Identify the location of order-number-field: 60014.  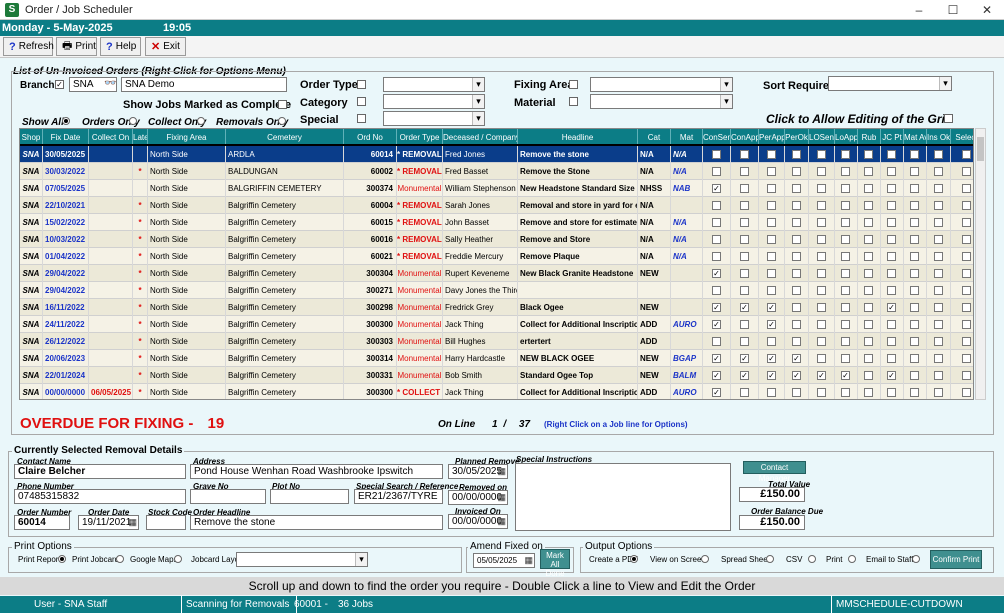
(42, 522).